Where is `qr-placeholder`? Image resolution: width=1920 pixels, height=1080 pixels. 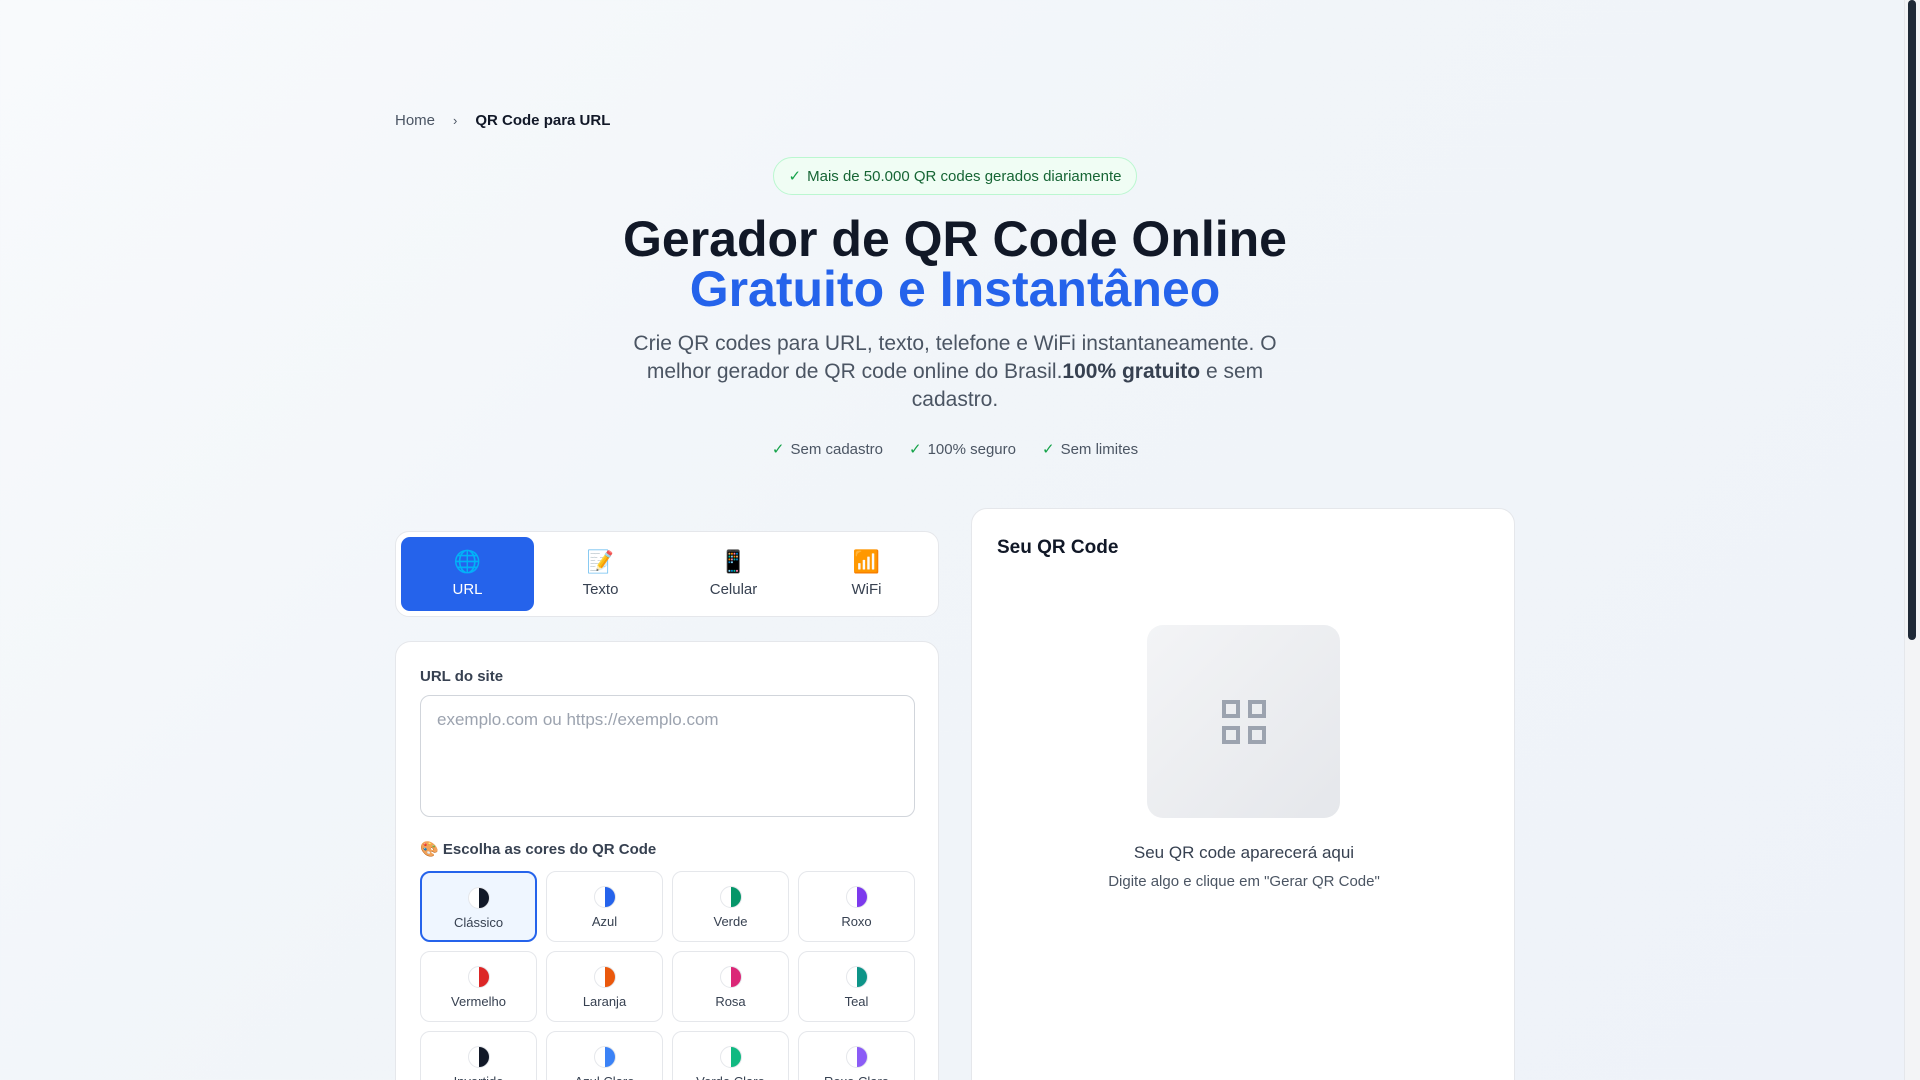 qr-placeholder is located at coordinates (1243, 721).